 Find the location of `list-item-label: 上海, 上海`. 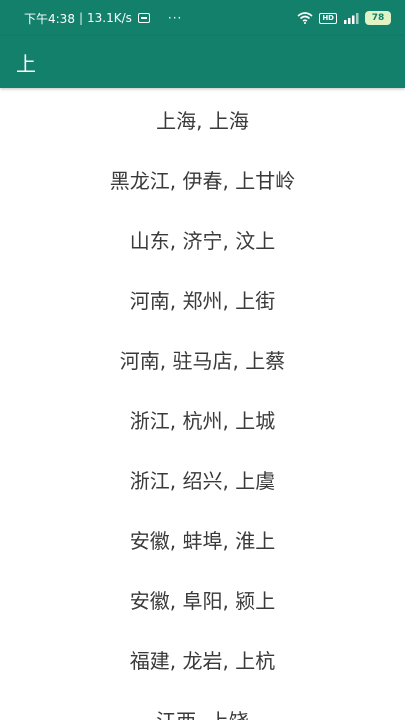

list-item-label: 上海, 上海 is located at coordinates (202, 120).